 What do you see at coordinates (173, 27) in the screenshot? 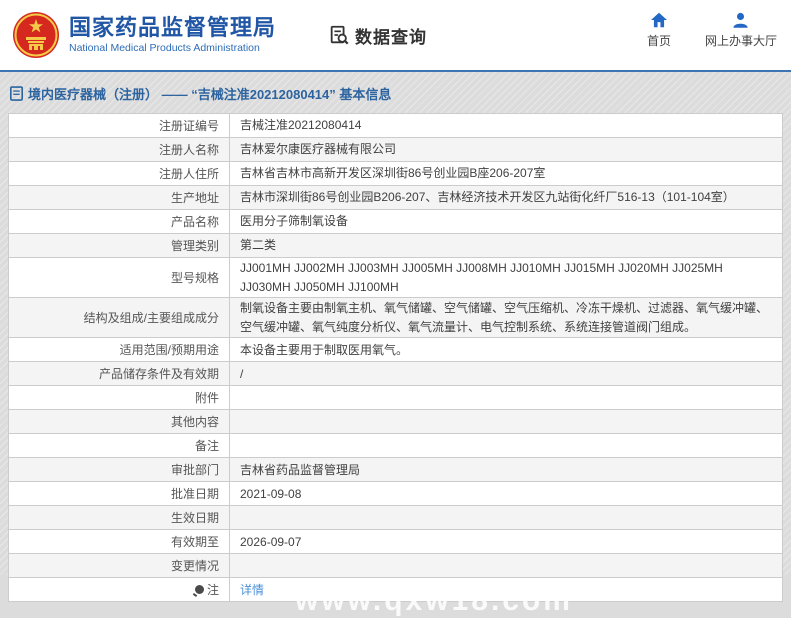
I see `org-name-zh: 国家药品监督管理局` at bounding box center [173, 27].